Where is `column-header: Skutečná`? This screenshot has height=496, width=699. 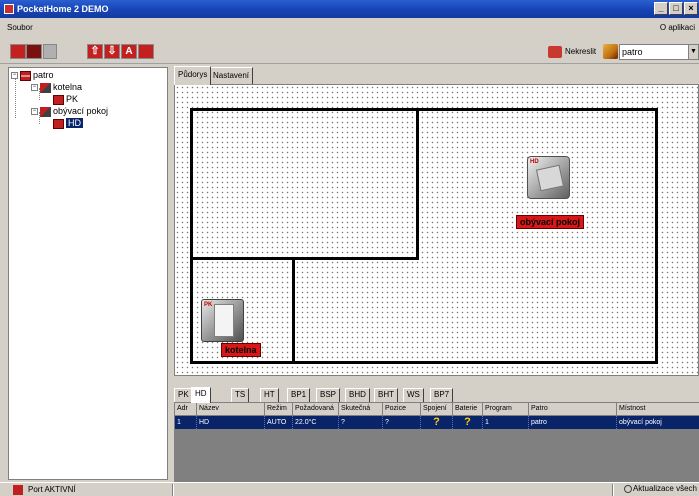 column-header: Skutečná is located at coordinates (361, 409).